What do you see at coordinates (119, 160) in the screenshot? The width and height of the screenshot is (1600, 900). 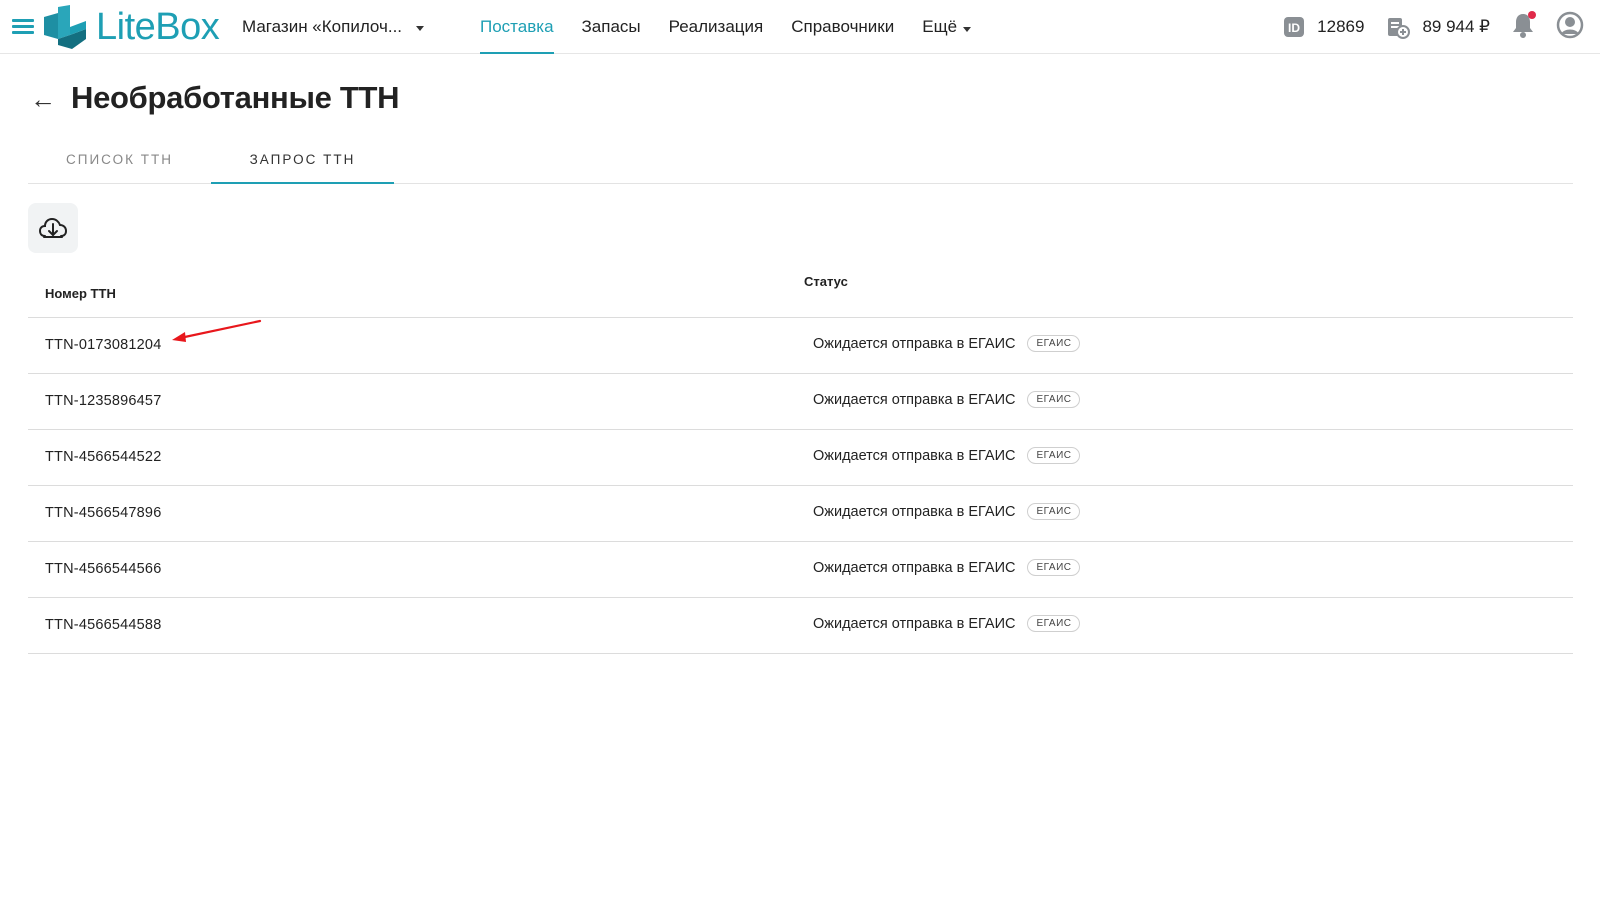 I see `tab-ttn-list: СПИСОК ТТН` at bounding box center [119, 160].